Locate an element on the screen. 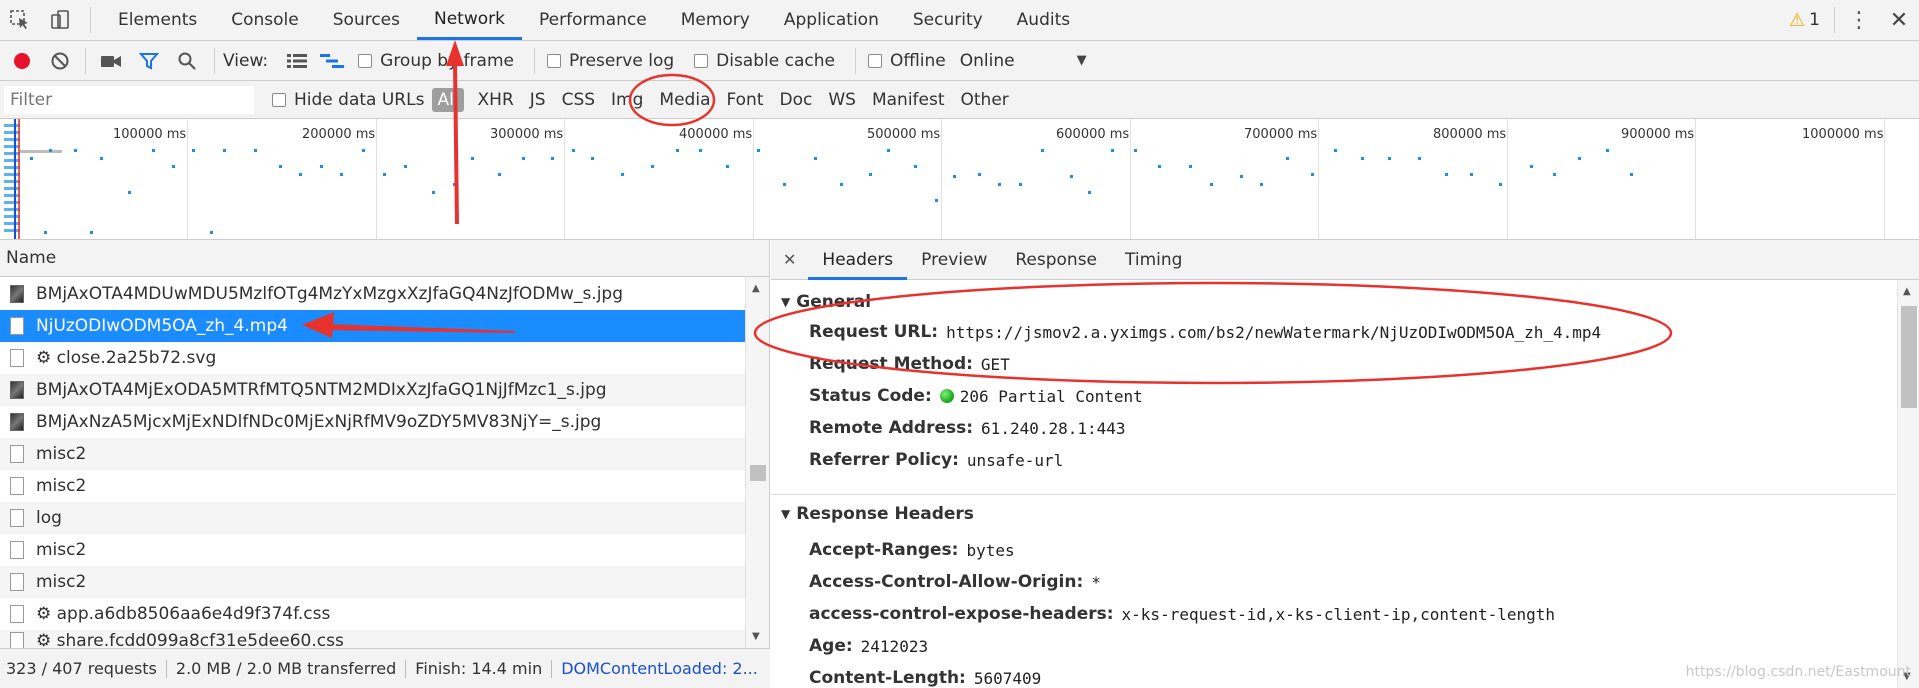 This screenshot has height=688, width=1919. general-section-header: ▼ General is located at coordinates (826, 302).